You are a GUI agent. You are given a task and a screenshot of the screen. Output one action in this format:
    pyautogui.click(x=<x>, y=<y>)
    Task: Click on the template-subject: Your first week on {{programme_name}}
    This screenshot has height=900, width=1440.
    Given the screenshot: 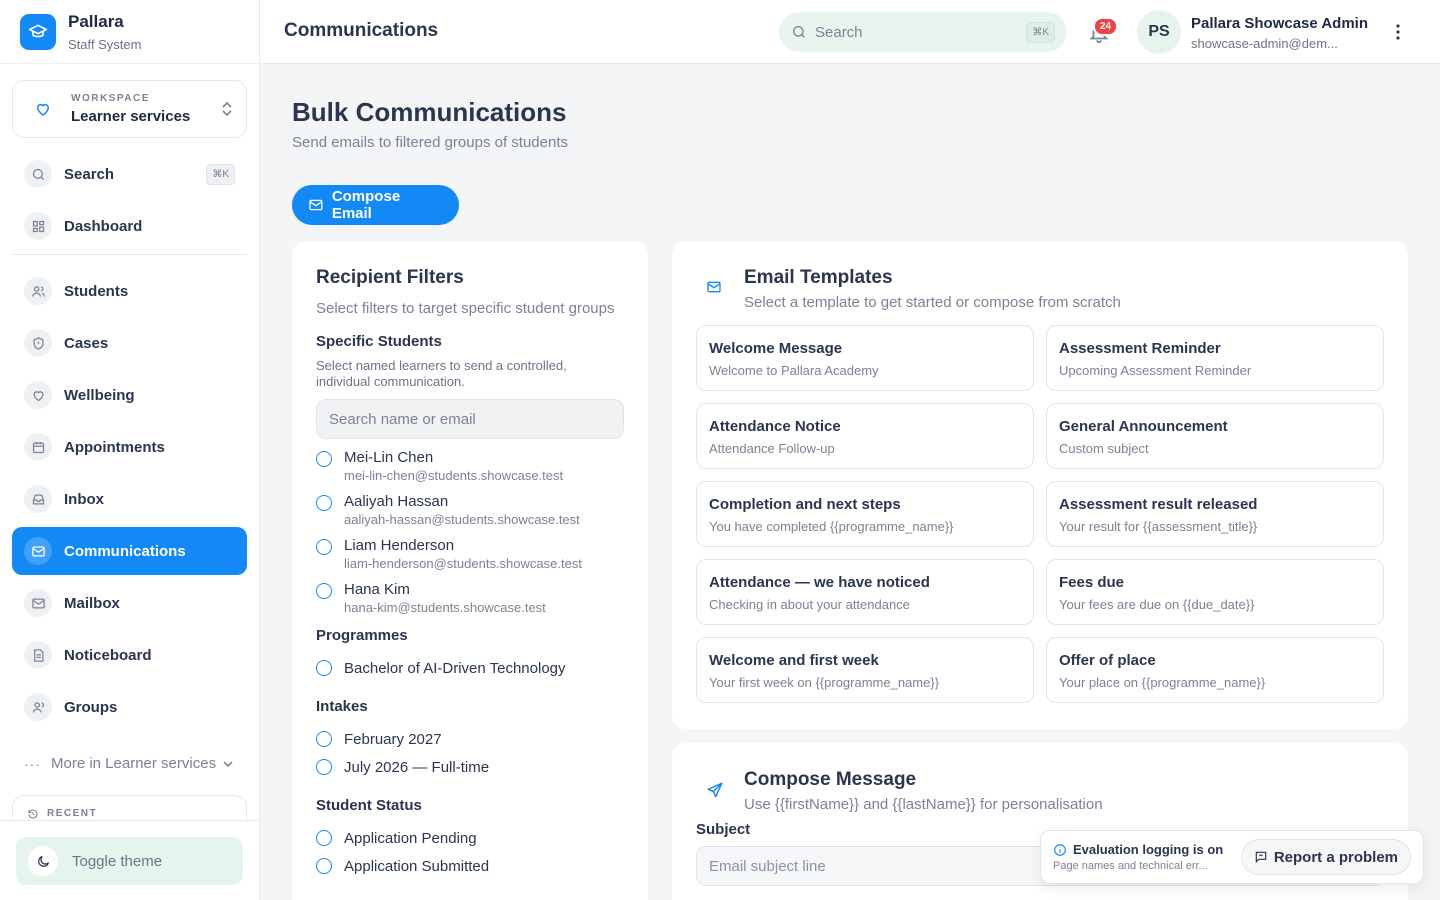 What is the action you would take?
    pyautogui.click(x=824, y=682)
    